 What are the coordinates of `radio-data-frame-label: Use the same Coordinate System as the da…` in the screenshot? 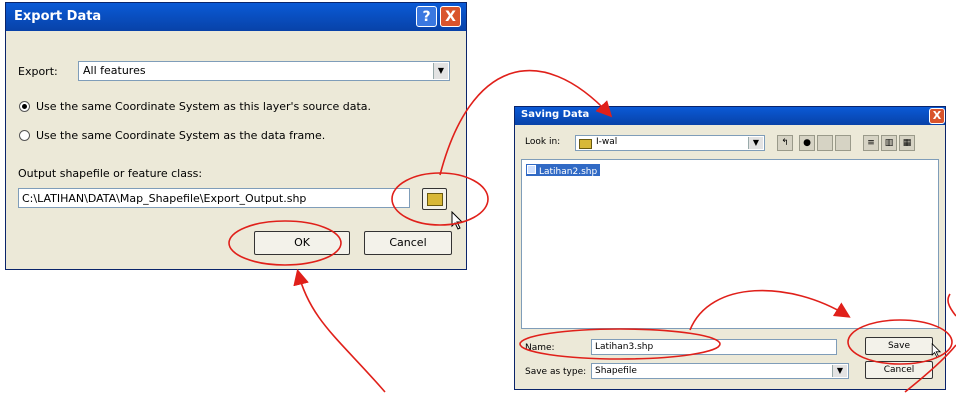 It's located at (181, 135).